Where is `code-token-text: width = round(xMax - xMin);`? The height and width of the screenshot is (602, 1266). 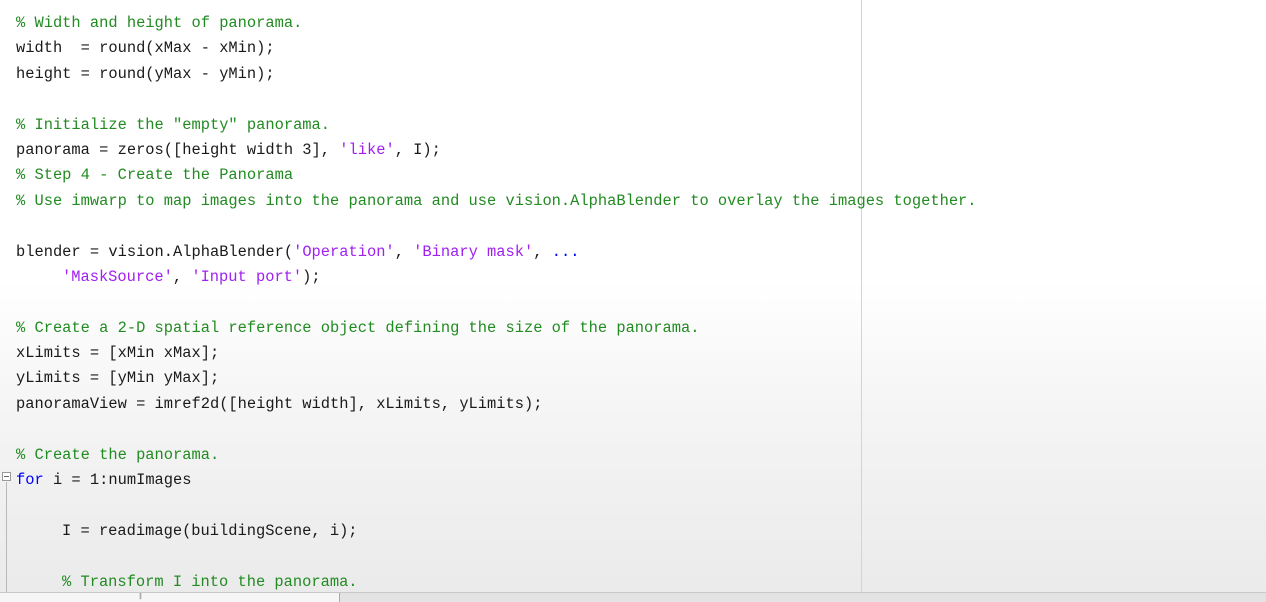
code-token-text: width = round(xMax - xMin); is located at coordinates (145, 48).